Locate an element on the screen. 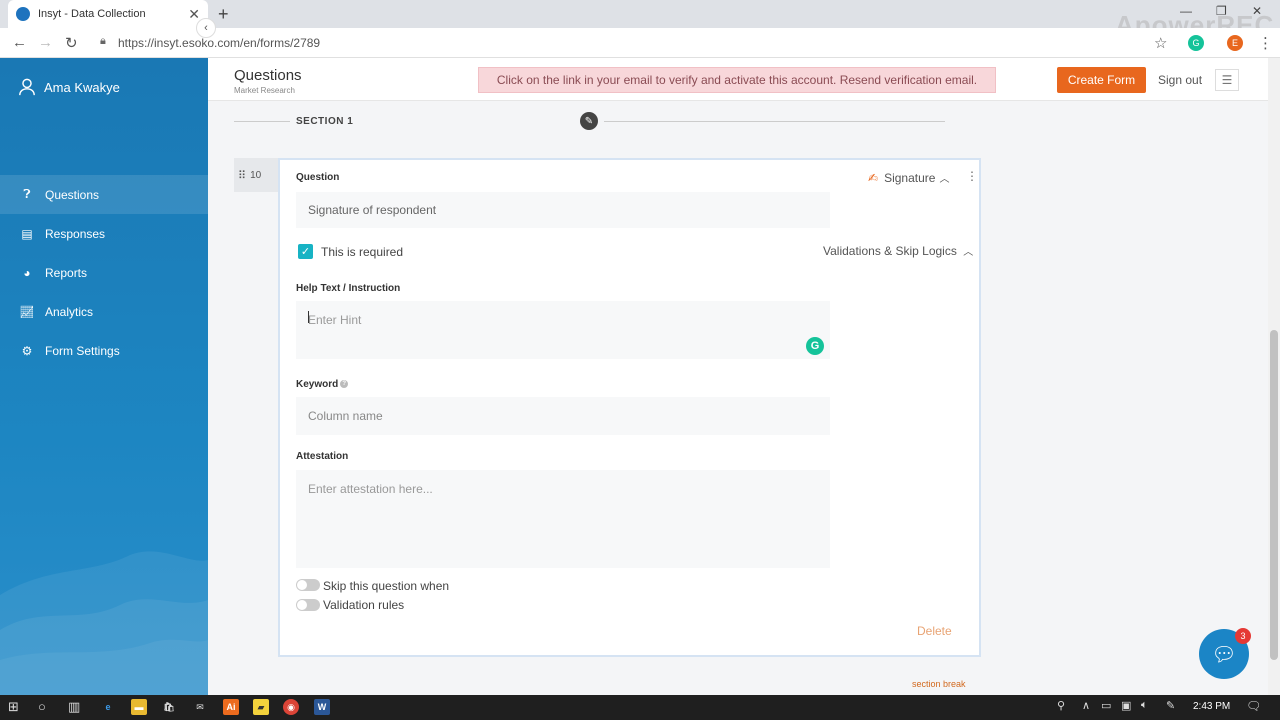  page-subtitle: Market Research is located at coordinates (264, 90).